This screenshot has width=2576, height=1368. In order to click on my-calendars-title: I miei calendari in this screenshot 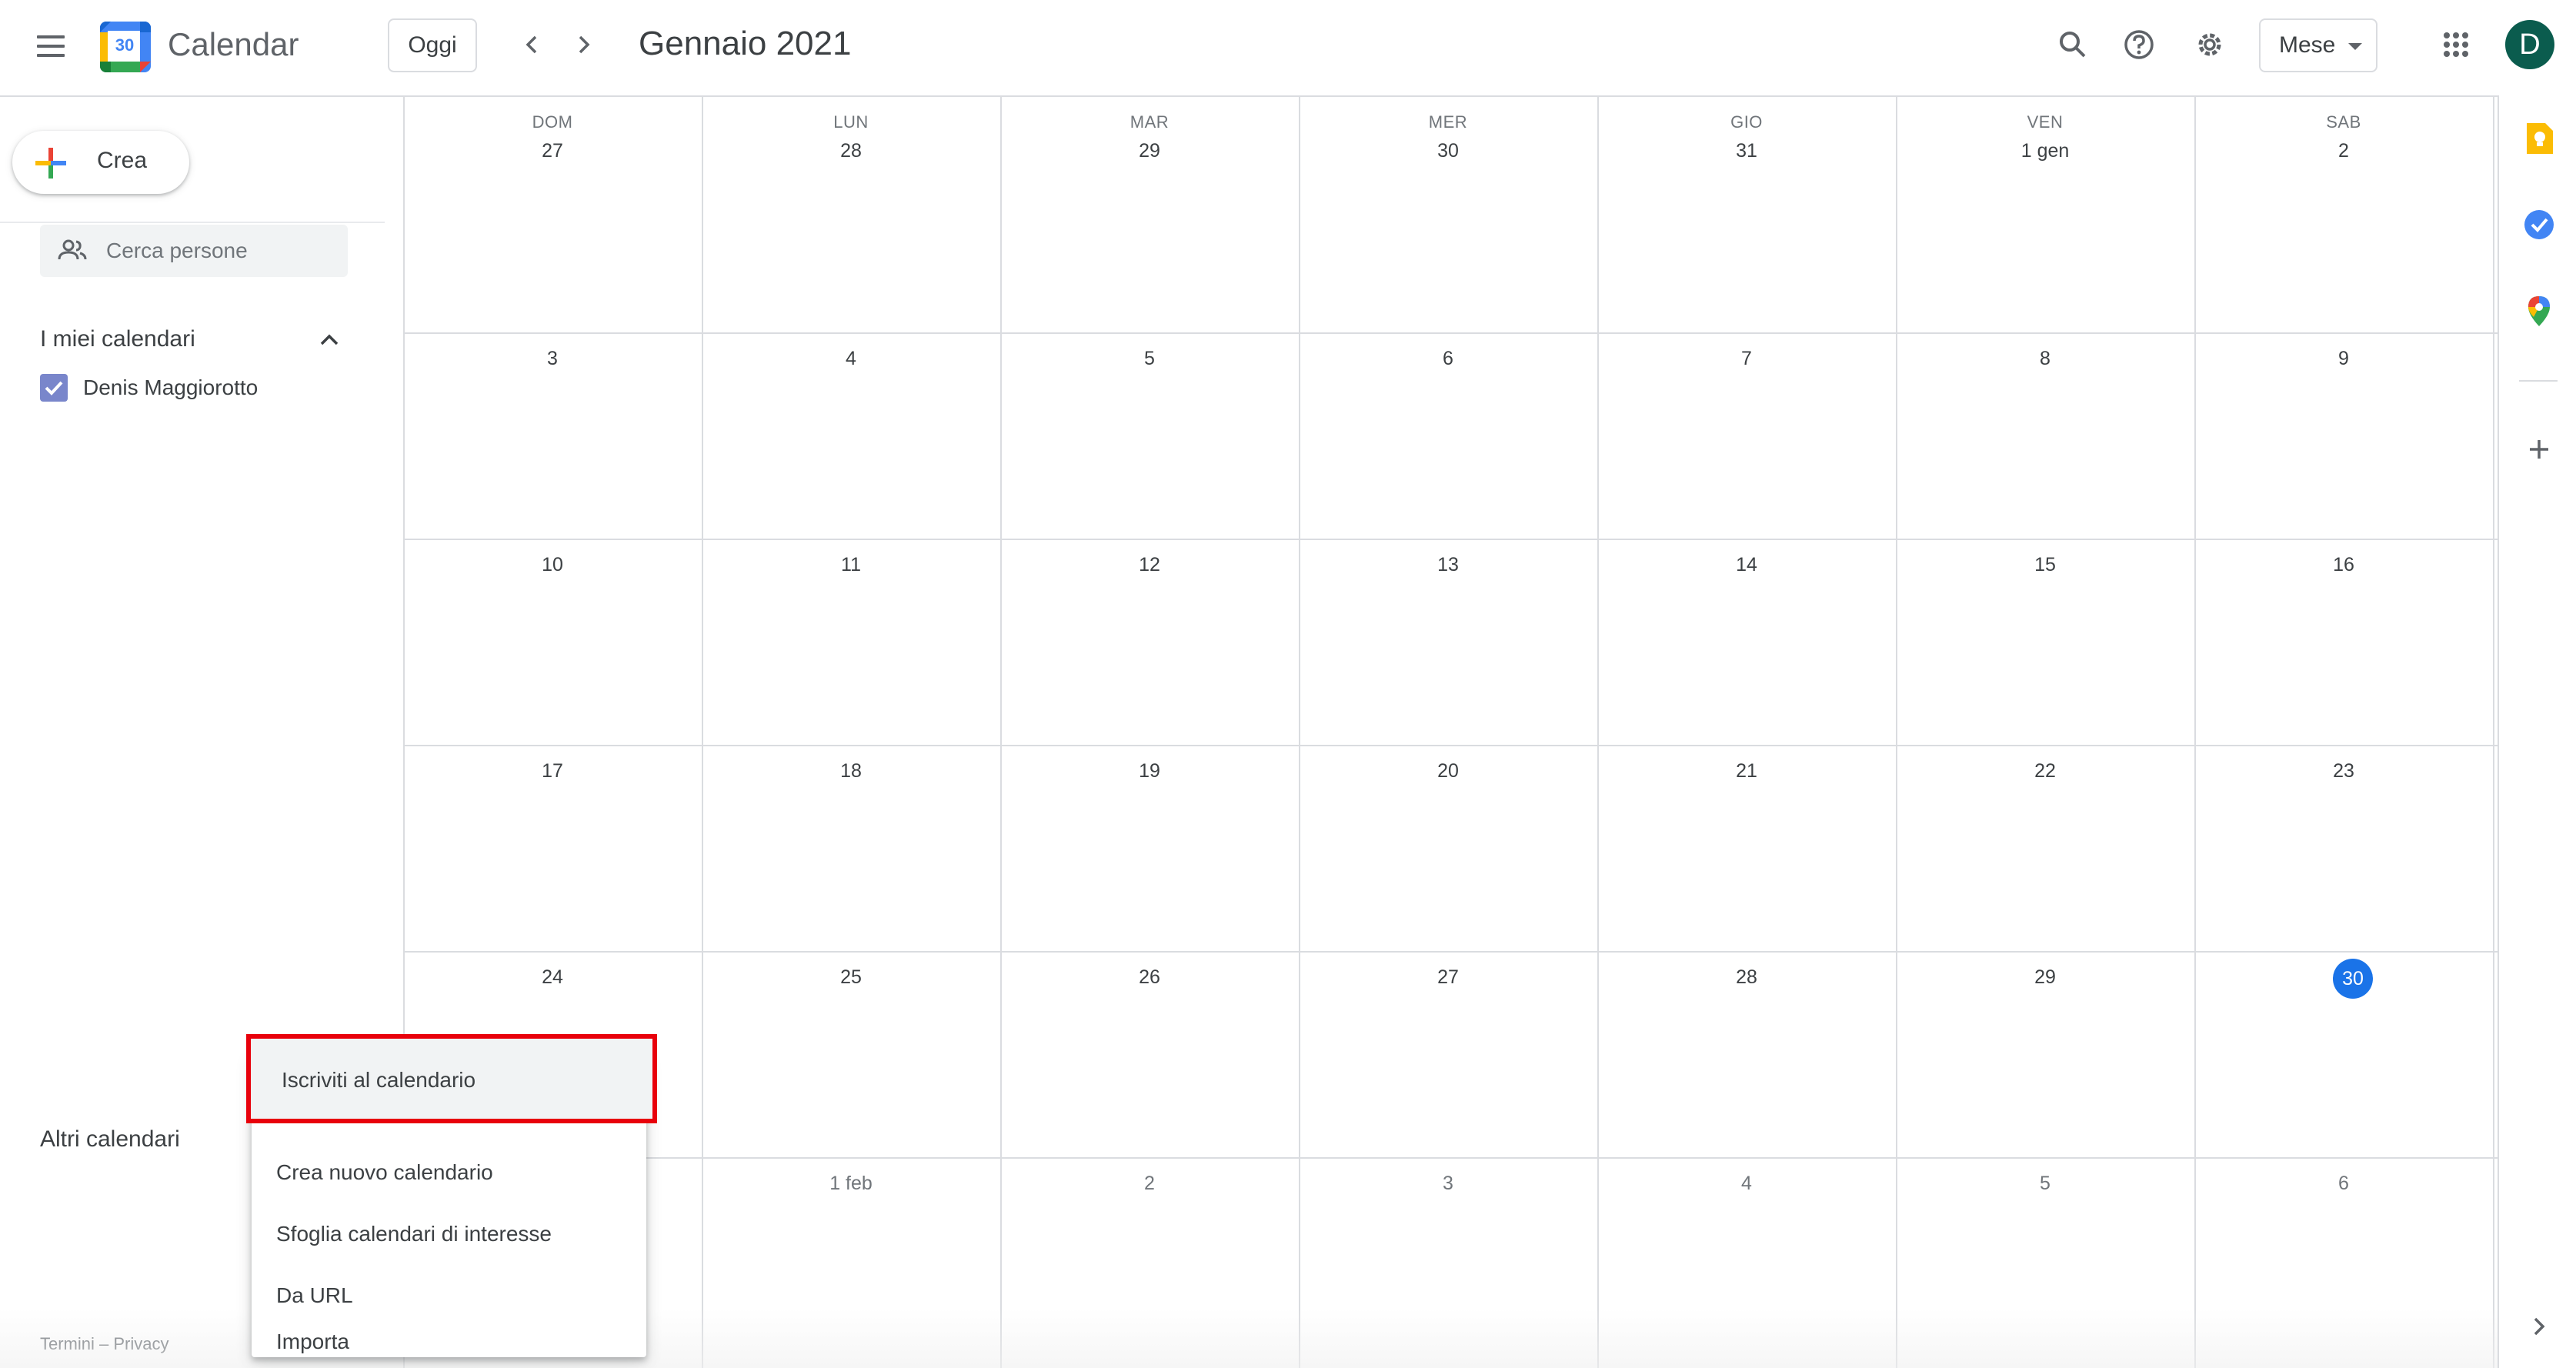, I will do `click(118, 339)`.